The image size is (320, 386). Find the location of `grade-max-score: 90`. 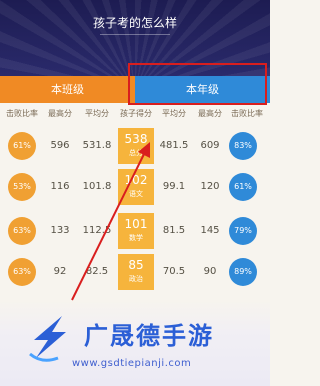

grade-max-score: 90 is located at coordinates (210, 271).